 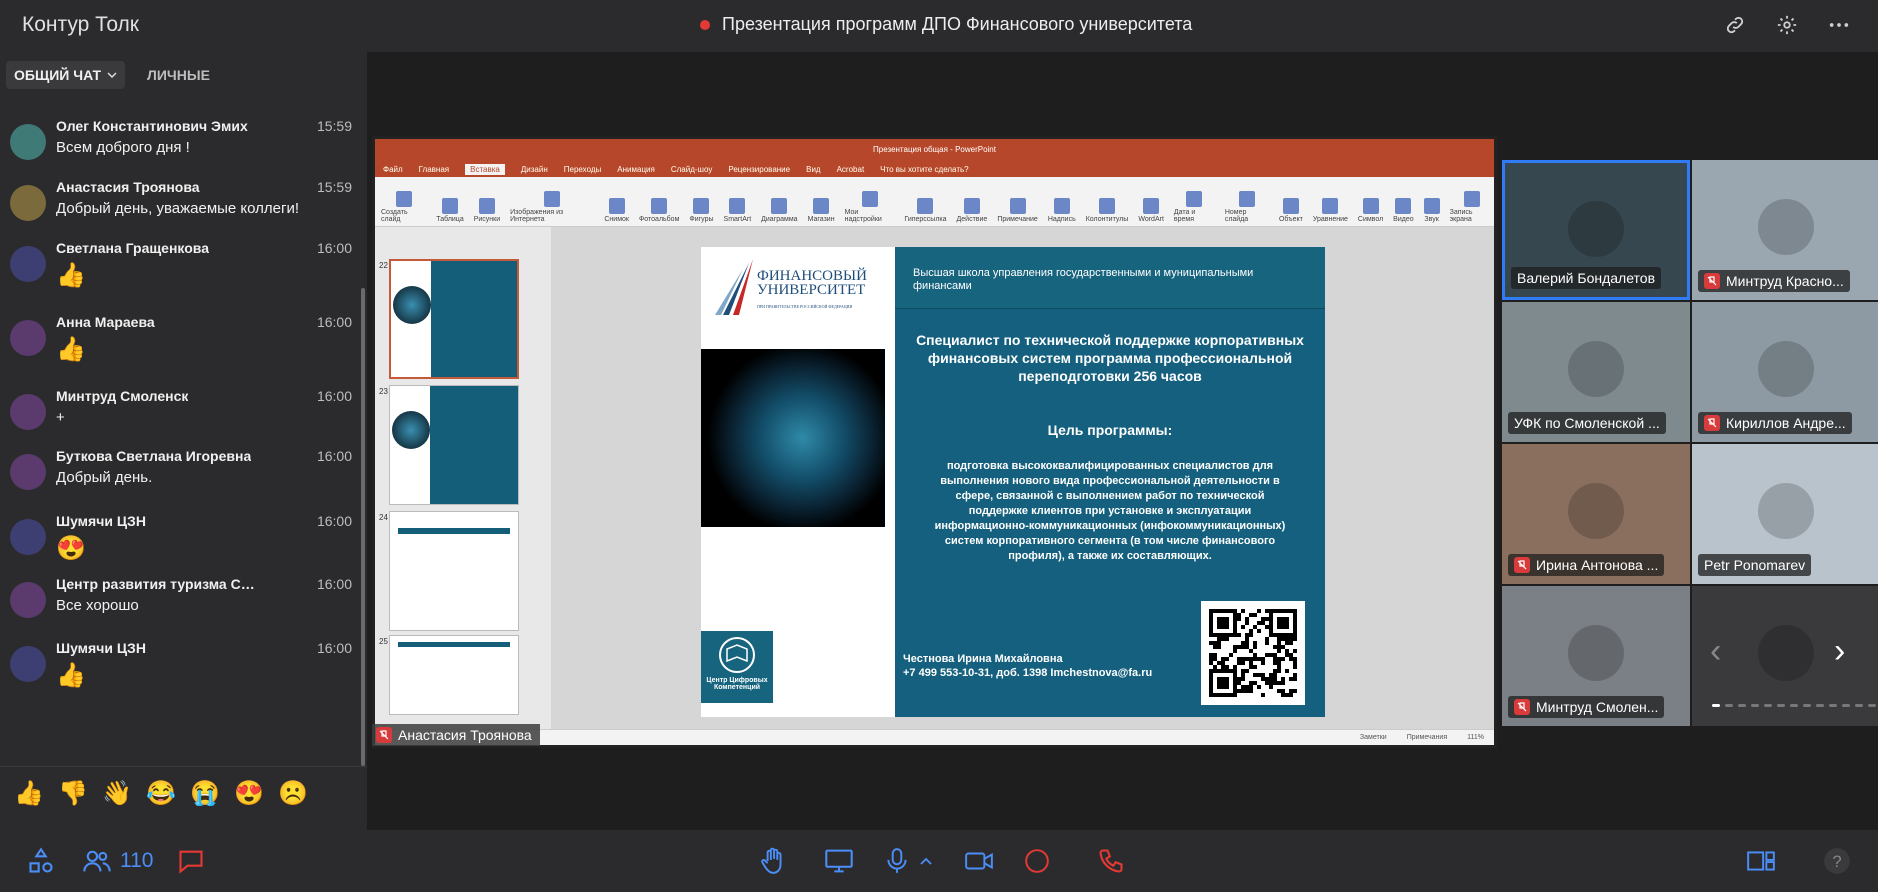 What do you see at coordinates (839, 861) in the screenshot?
I see `screen-share-icon` at bounding box center [839, 861].